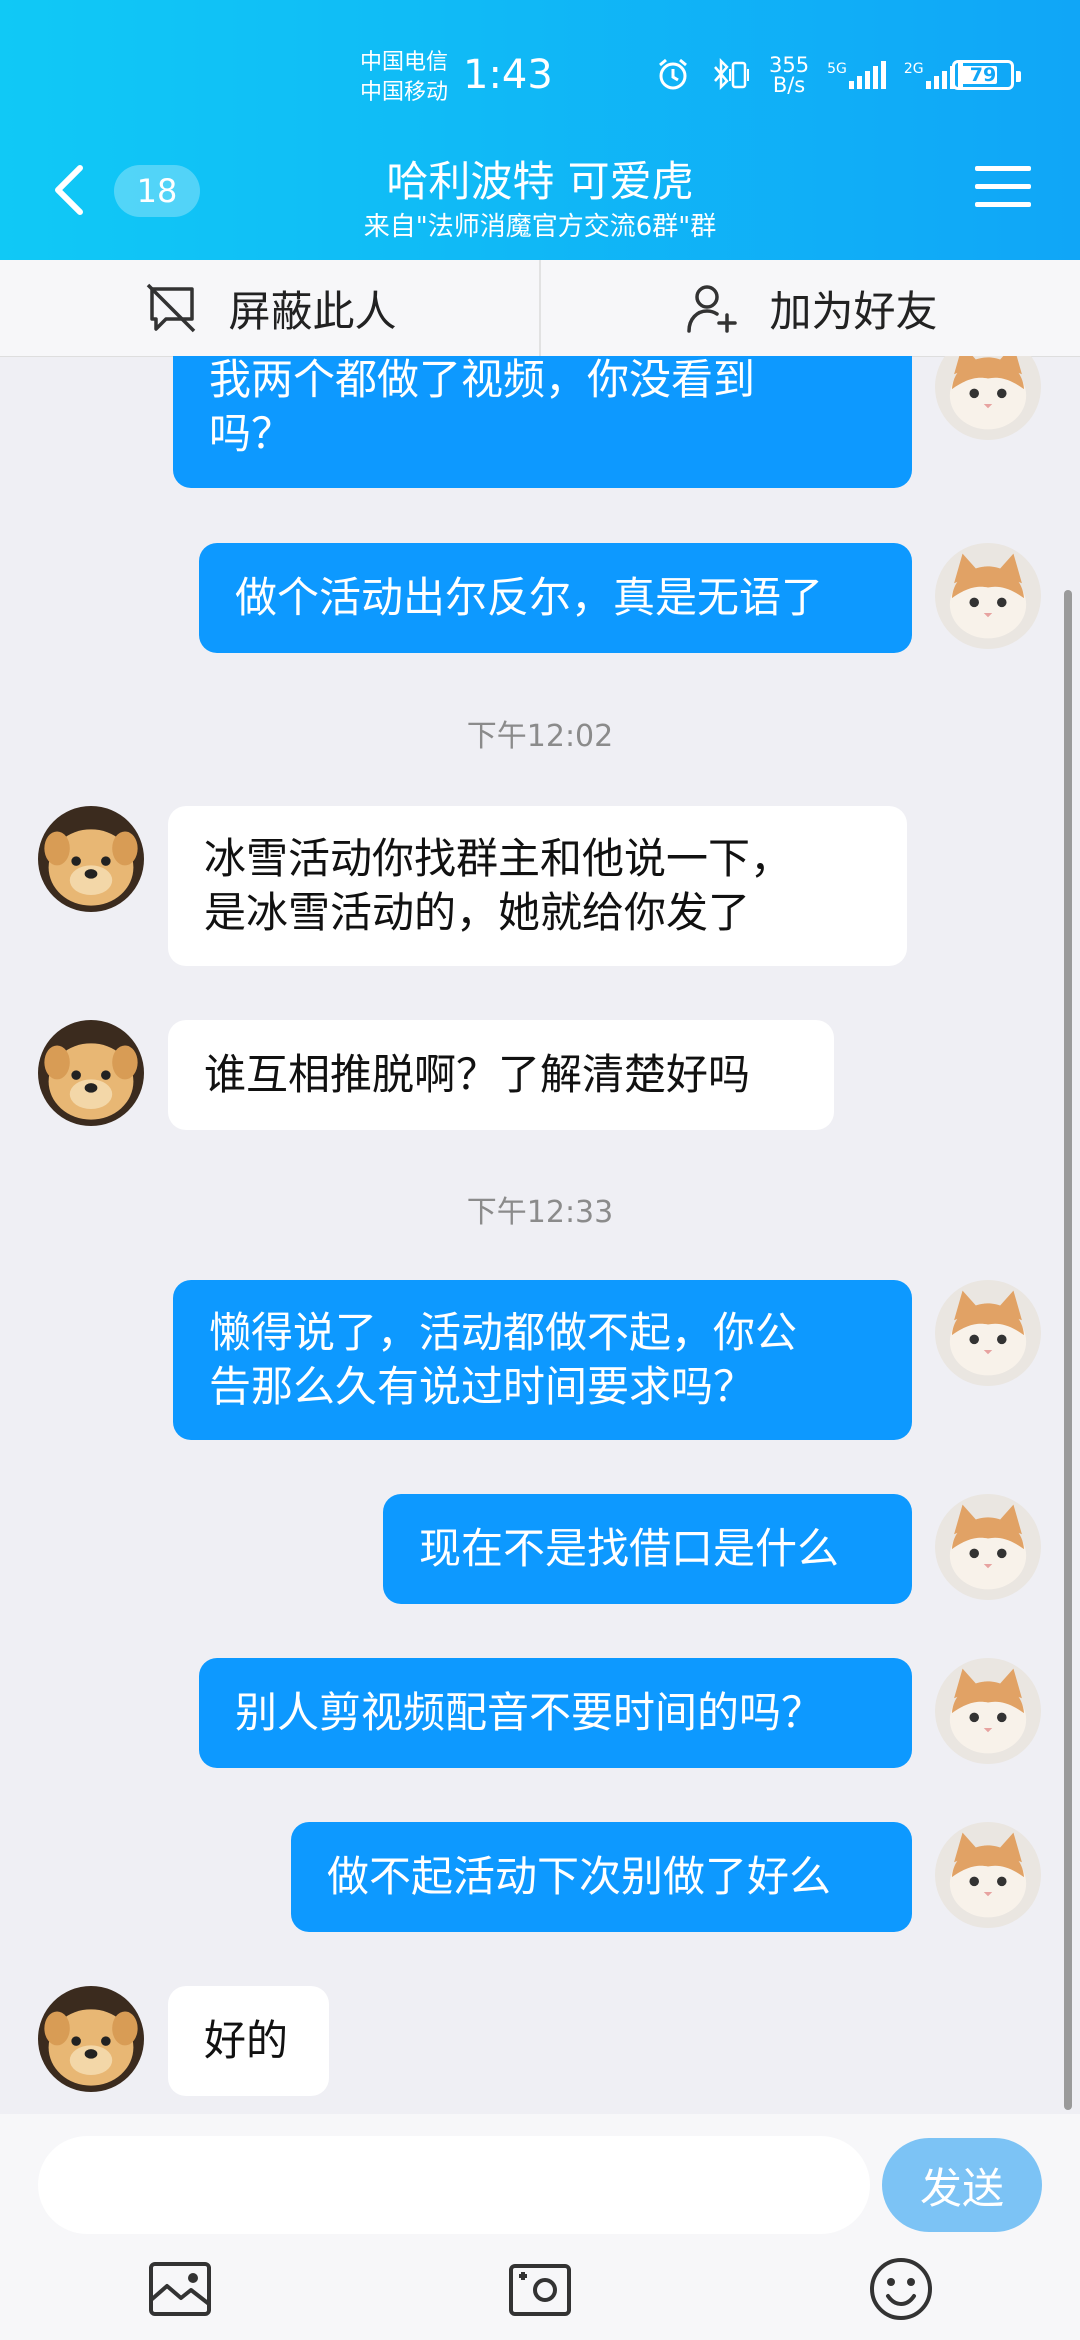 The height and width of the screenshot is (2340, 1080). Describe the element at coordinates (498, 858) in the screenshot. I see `message-line: 冰雪活动你找群主和他说一下，` at that location.